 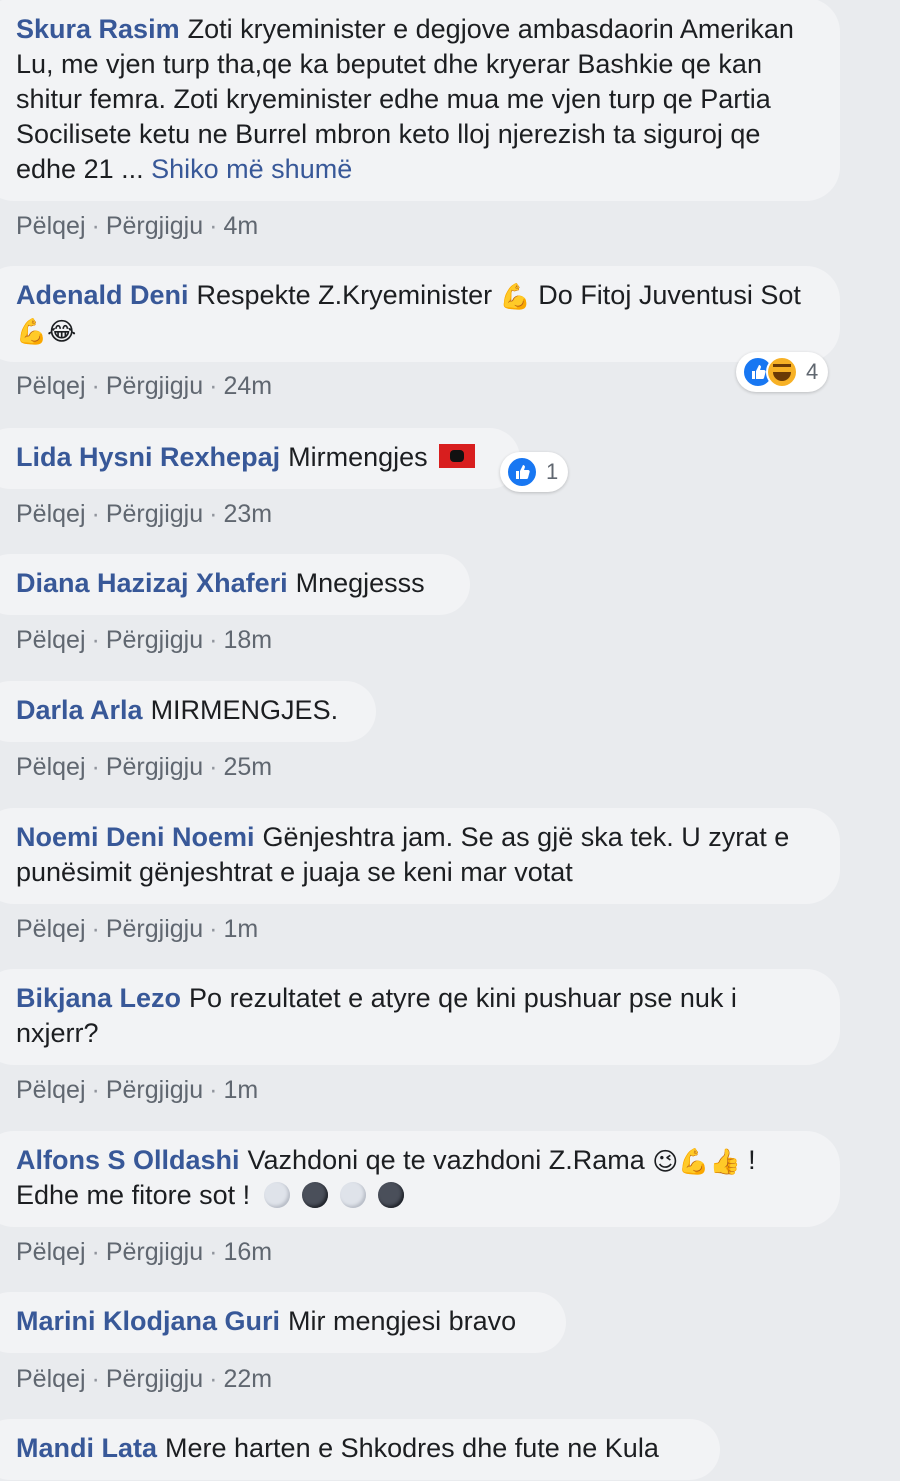 I want to click on comment-text: Mnegjesss, so click(x=360, y=583).